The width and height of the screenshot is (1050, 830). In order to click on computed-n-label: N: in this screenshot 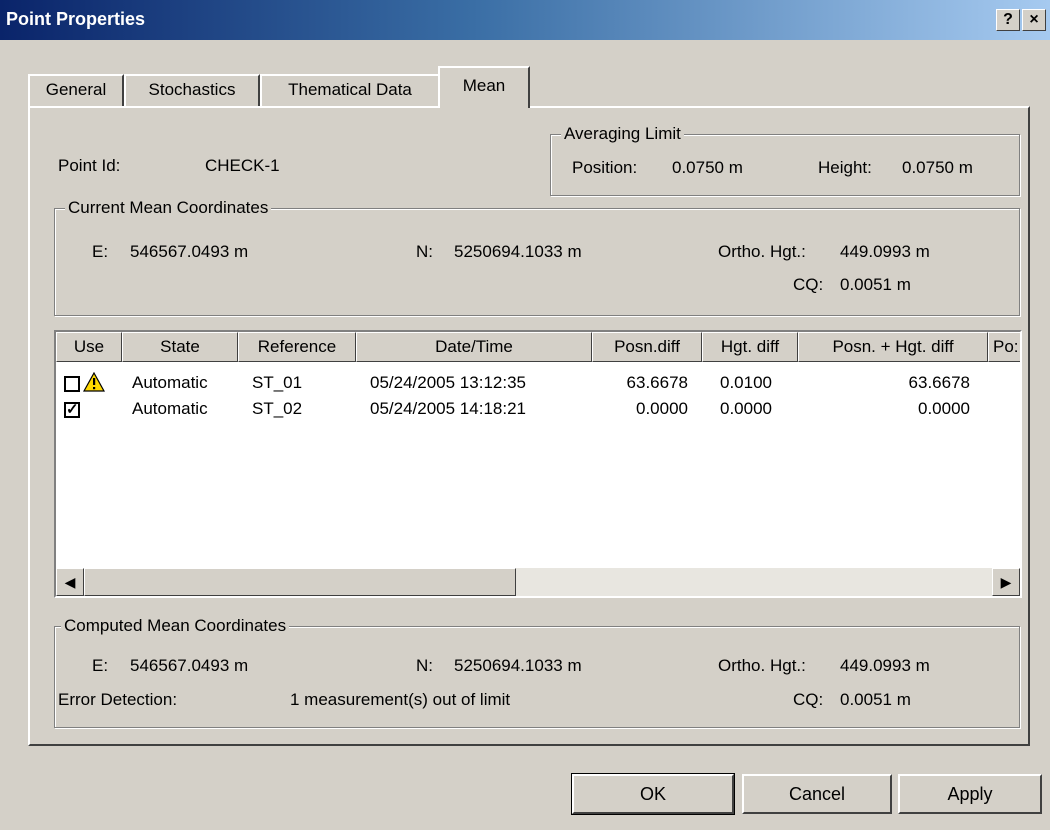, I will do `click(424, 665)`.